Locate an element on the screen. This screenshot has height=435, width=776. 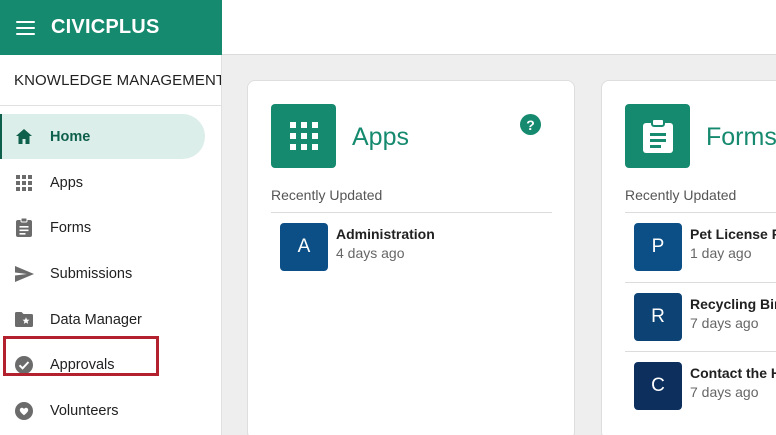
sidebar-item-approvals: Approvals is located at coordinates (102, 364).